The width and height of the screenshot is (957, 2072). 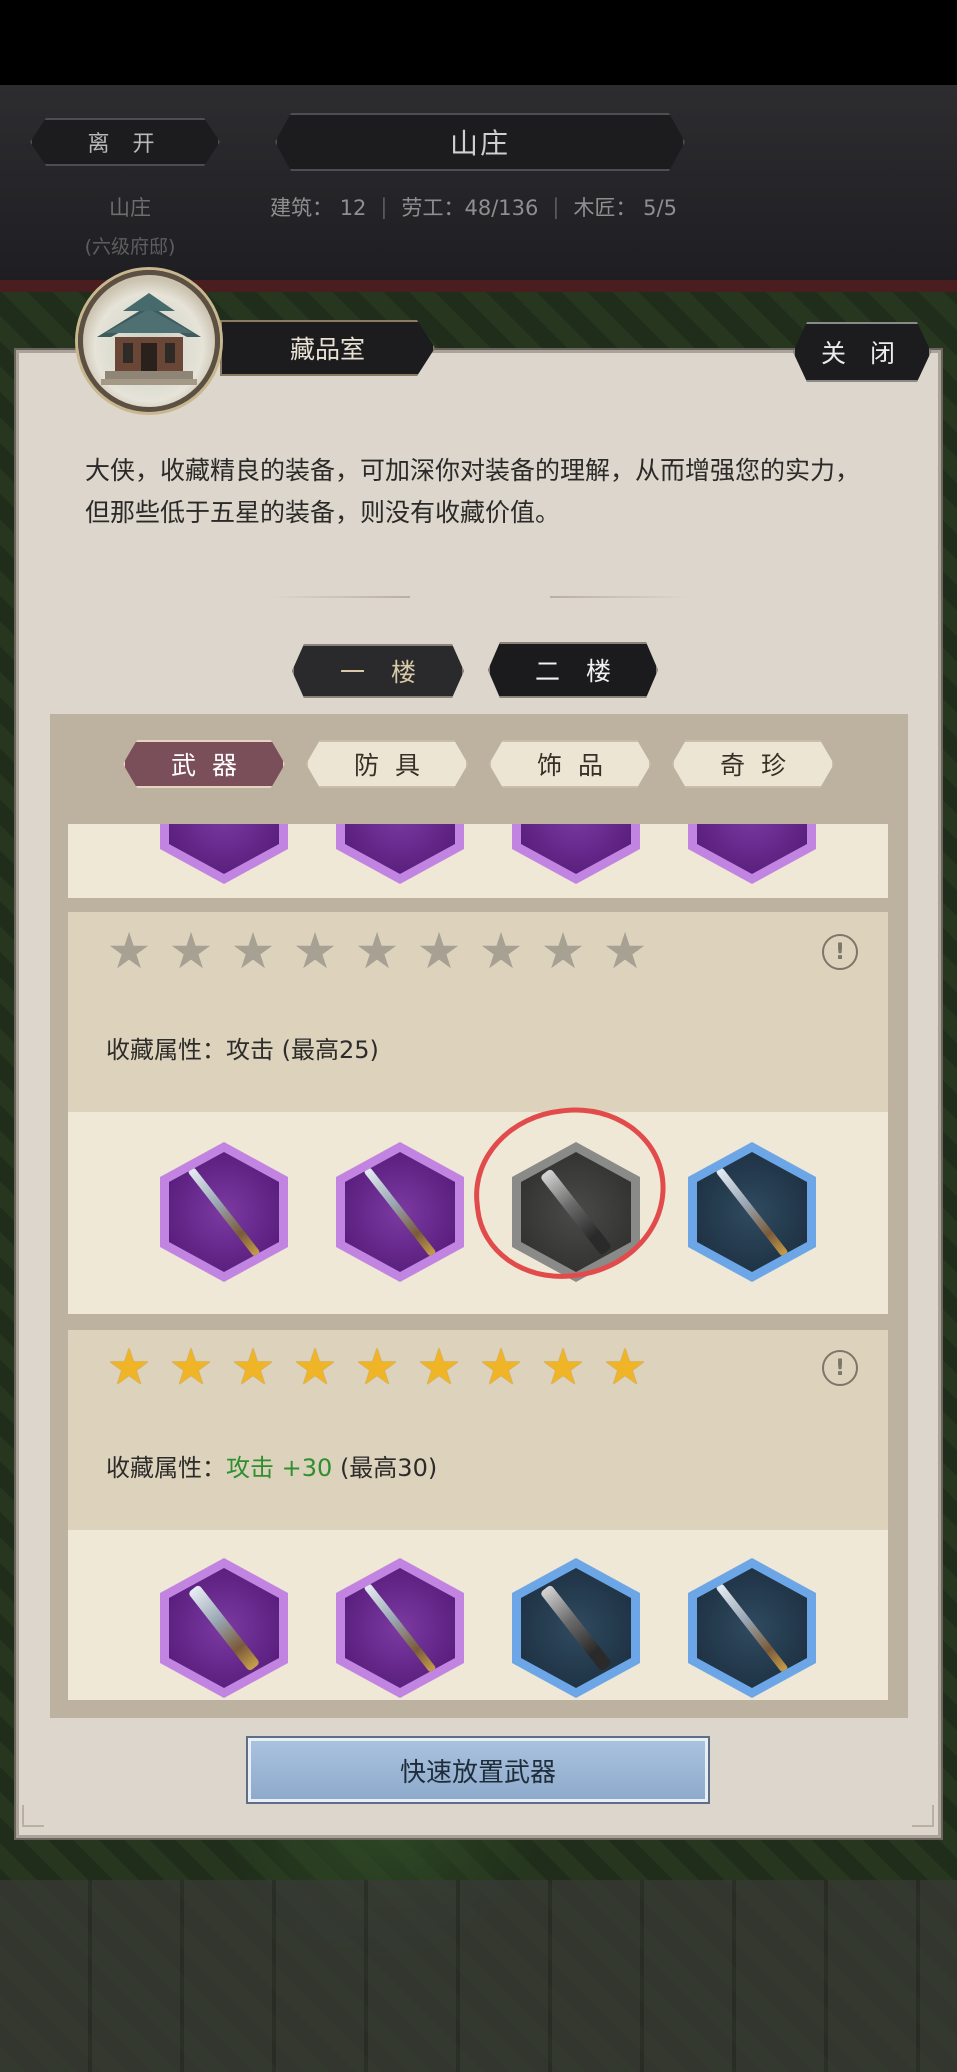 What do you see at coordinates (33, 1816) in the screenshot?
I see `corner-ornament` at bounding box center [33, 1816].